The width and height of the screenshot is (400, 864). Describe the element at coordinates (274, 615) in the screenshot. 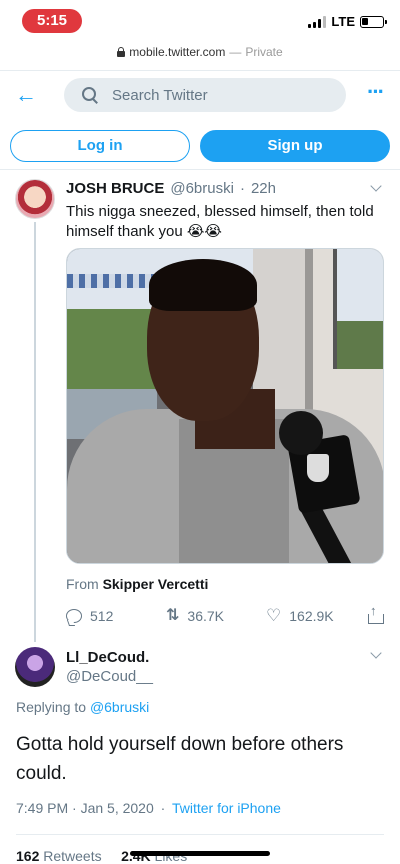

I see `heart-icon: ♡` at that location.